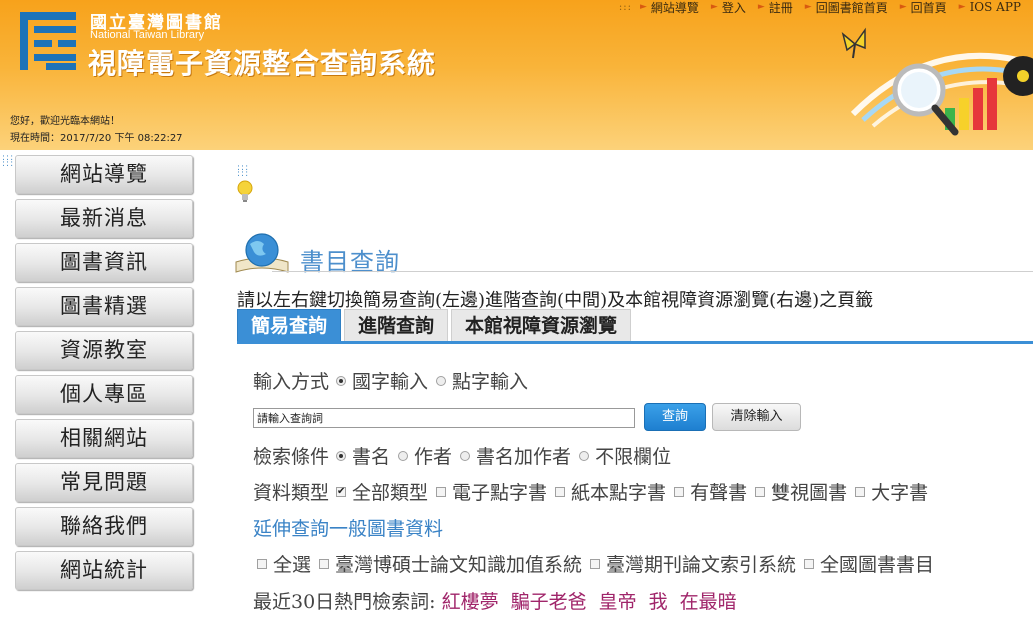  Describe the element at coordinates (121, 138) in the screenshot. I see `time-value: 2017/7/20 下午 08:22:27` at that location.